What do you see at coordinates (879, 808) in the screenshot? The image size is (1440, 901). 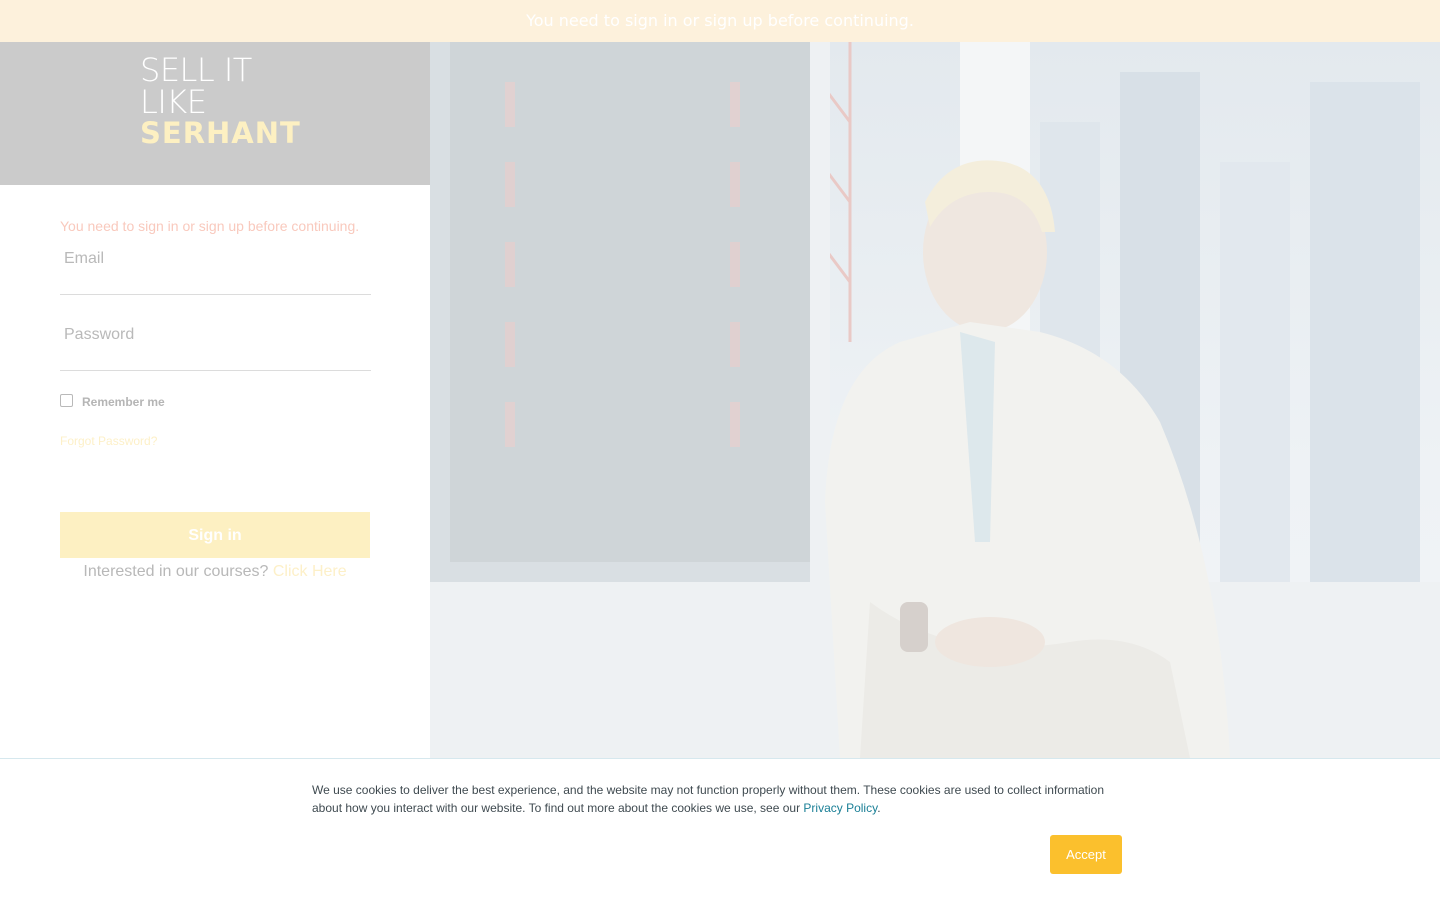 I see `cookie-text-end: .` at bounding box center [879, 808].